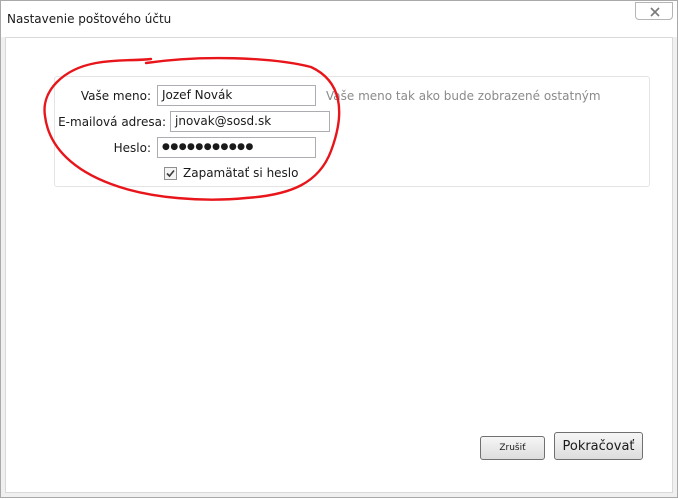  What do you see at coordinates (89, 19) in the screenshot?
I see `window-title: Nastavenie poštového účtu` at bounding box center [89, 19].